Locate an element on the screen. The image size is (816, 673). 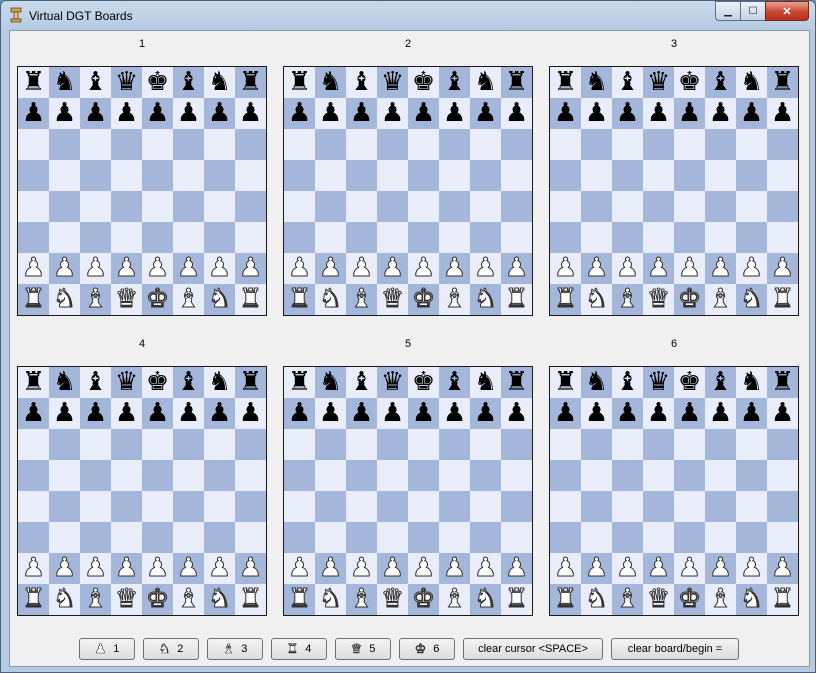
chess-board-6: ♜ ♞ ♝ ♛ ♚ ♝ ♞ ♜ ♟ ♟ ♟ ♟ ♟ ♟ ♟ ♟ ♟ ♟ ♟ ♟ ♟ ♟ ♟ ♟ ♜ ♞ ♝ ♛ ♚ ♝ ♞ ♜ is located at coordinates (674, 491).